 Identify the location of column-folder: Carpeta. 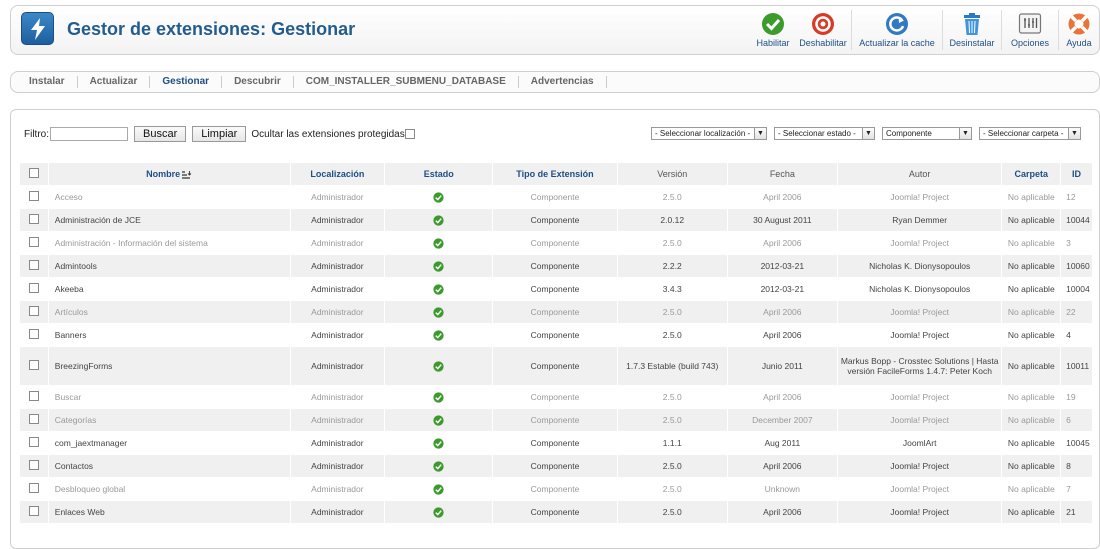
(1031, 174).